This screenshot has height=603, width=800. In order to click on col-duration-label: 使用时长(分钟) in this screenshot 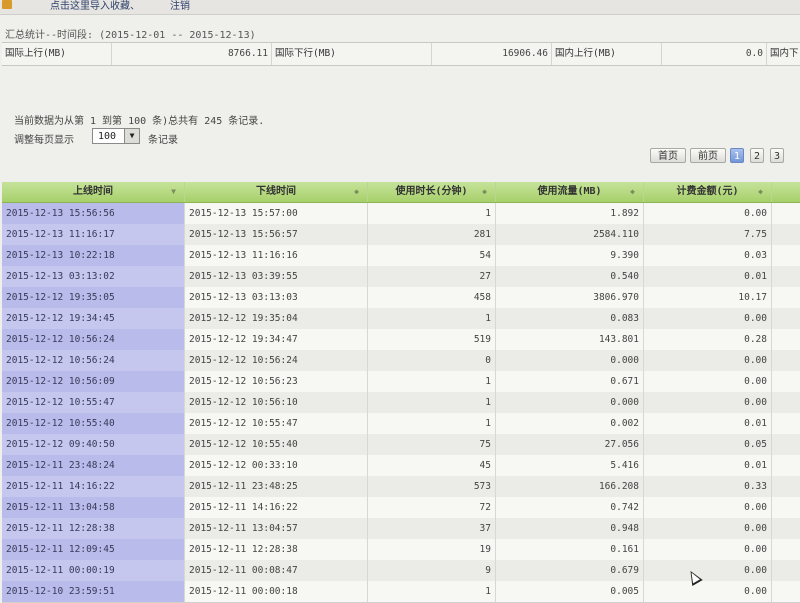, I will do `click(431, 191)`.